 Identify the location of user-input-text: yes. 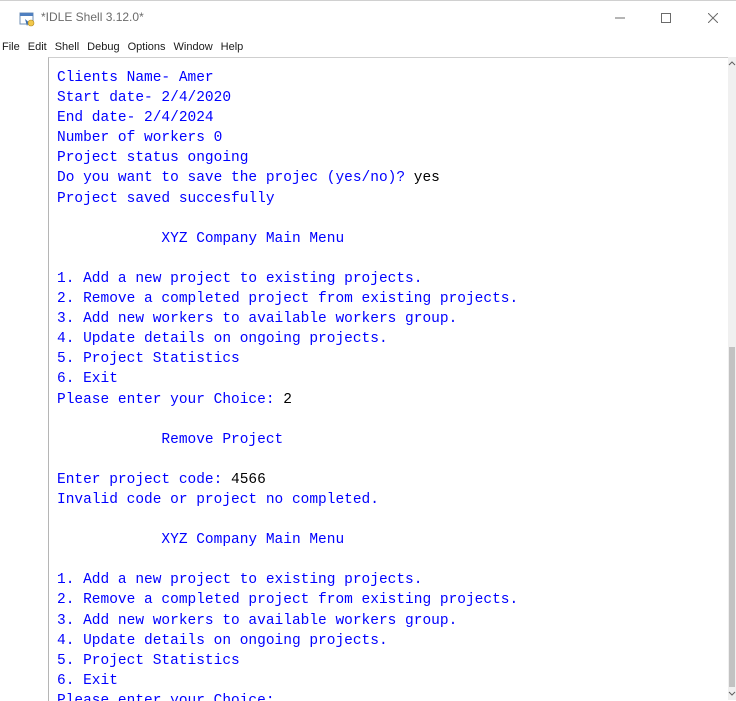
(426, 178).